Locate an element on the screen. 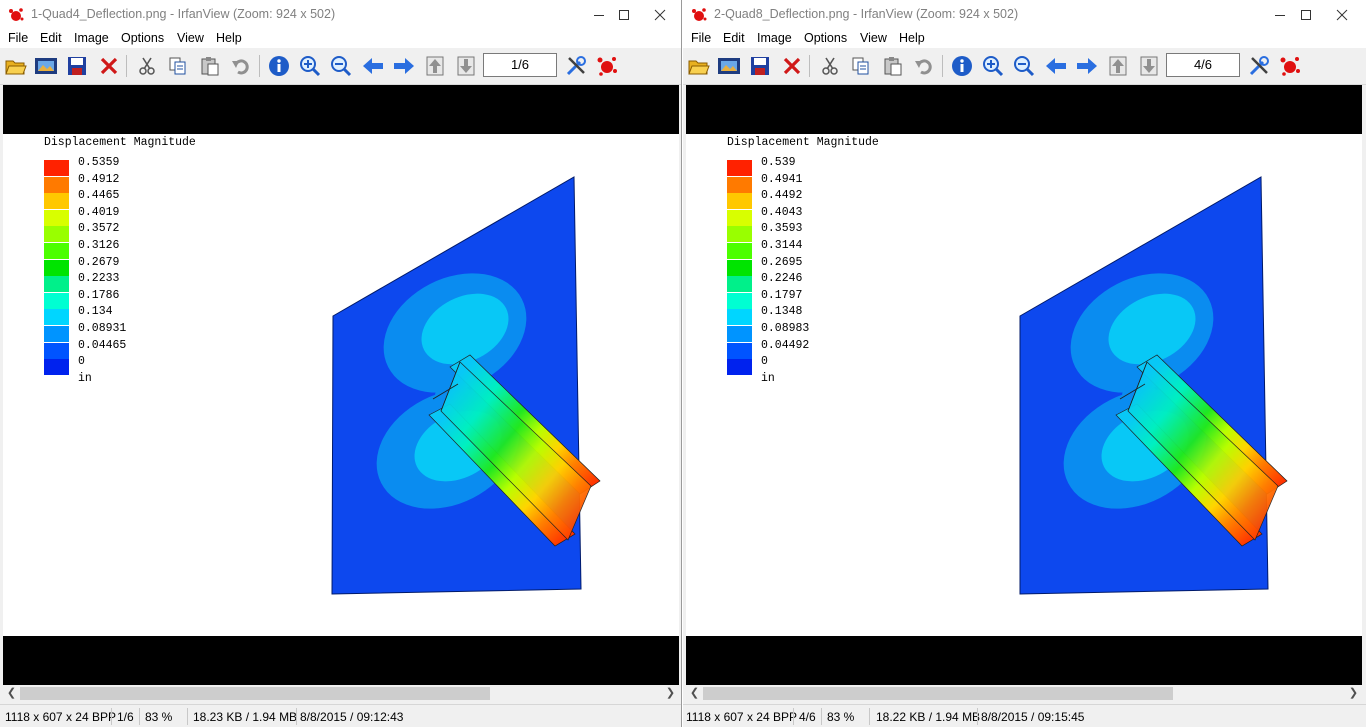 This screenshot has width=1366, height=727. delete-icon is located at coordinates (792, 66).